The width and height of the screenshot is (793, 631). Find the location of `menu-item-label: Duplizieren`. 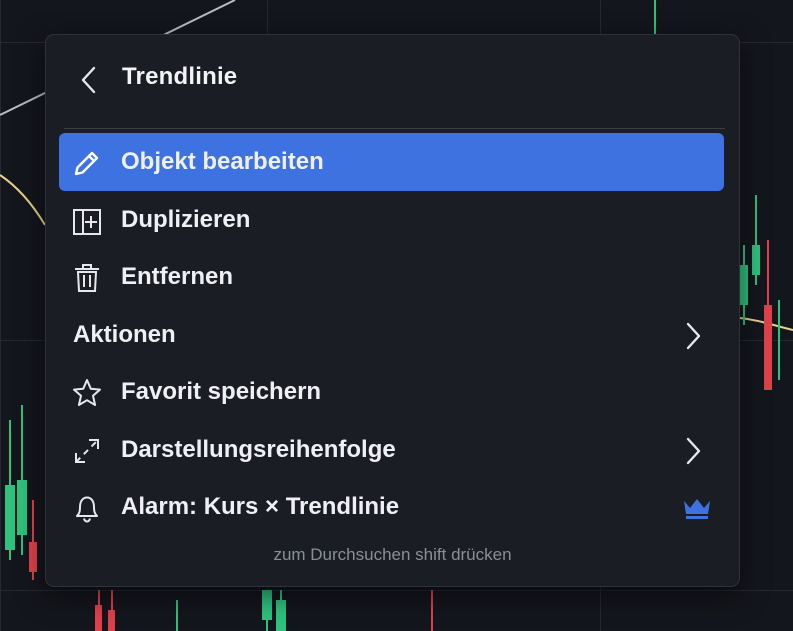

menu-item-label: Duplizieren is located at coordinates (186, 219).